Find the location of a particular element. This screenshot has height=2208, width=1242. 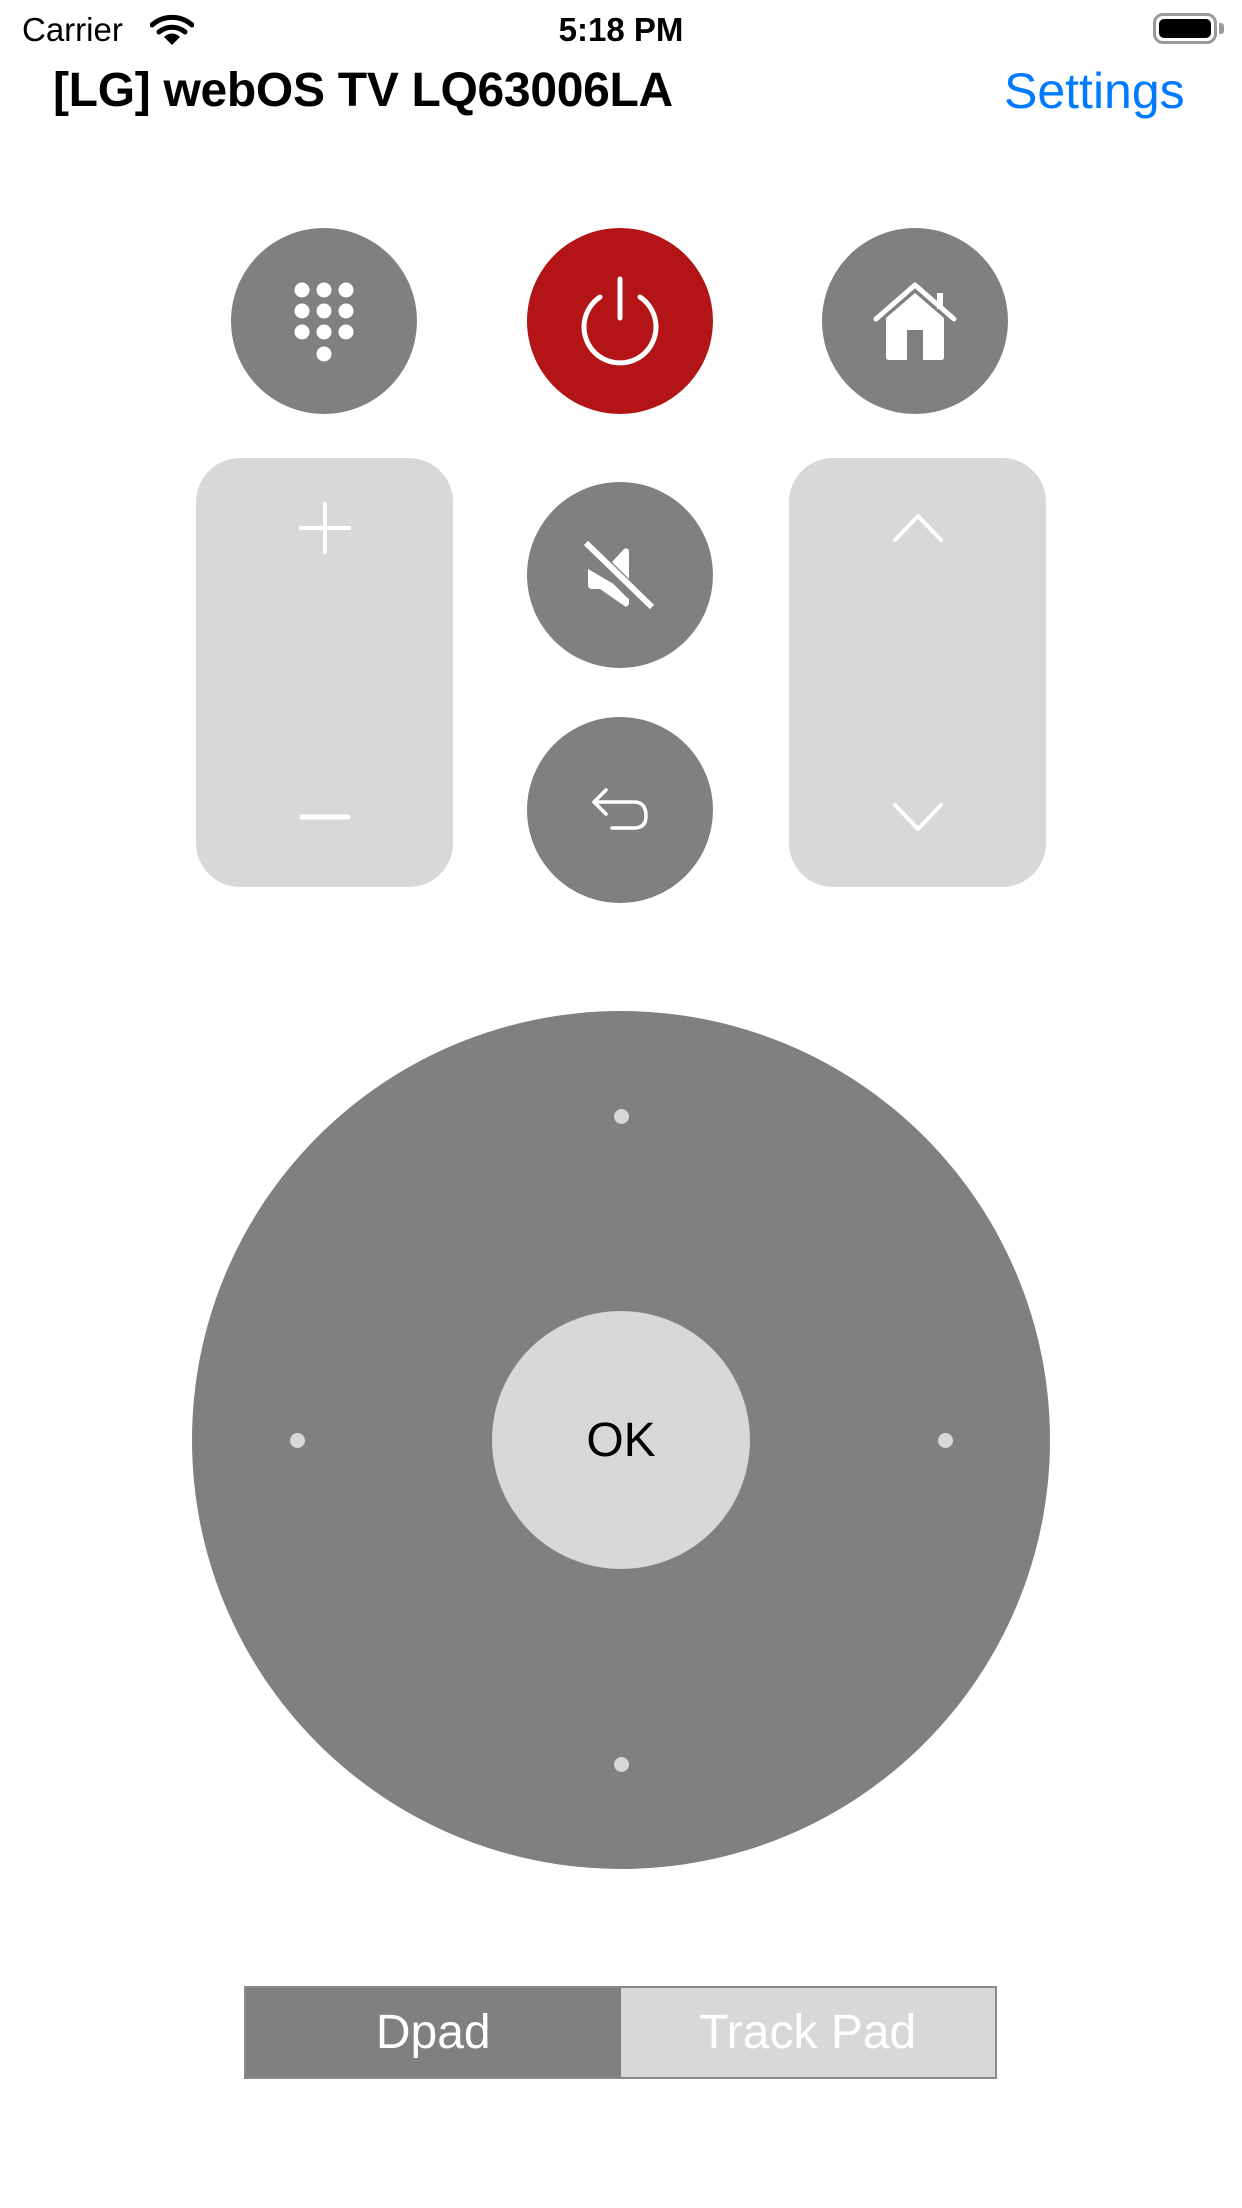

power-icon is located at coordinates (620, 321).